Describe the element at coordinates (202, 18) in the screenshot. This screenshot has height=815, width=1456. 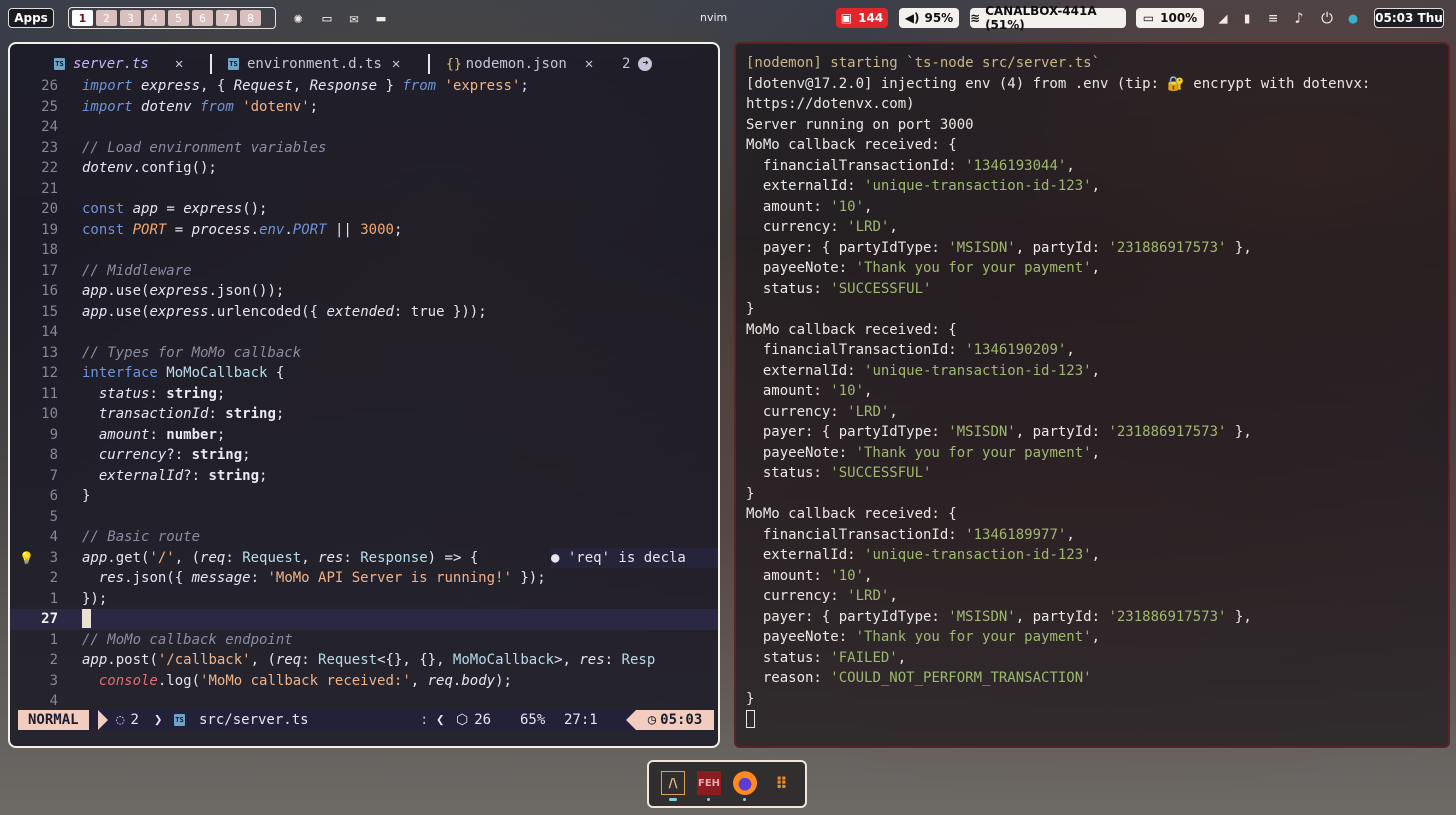
I see `workspace-6: 6` at that location.